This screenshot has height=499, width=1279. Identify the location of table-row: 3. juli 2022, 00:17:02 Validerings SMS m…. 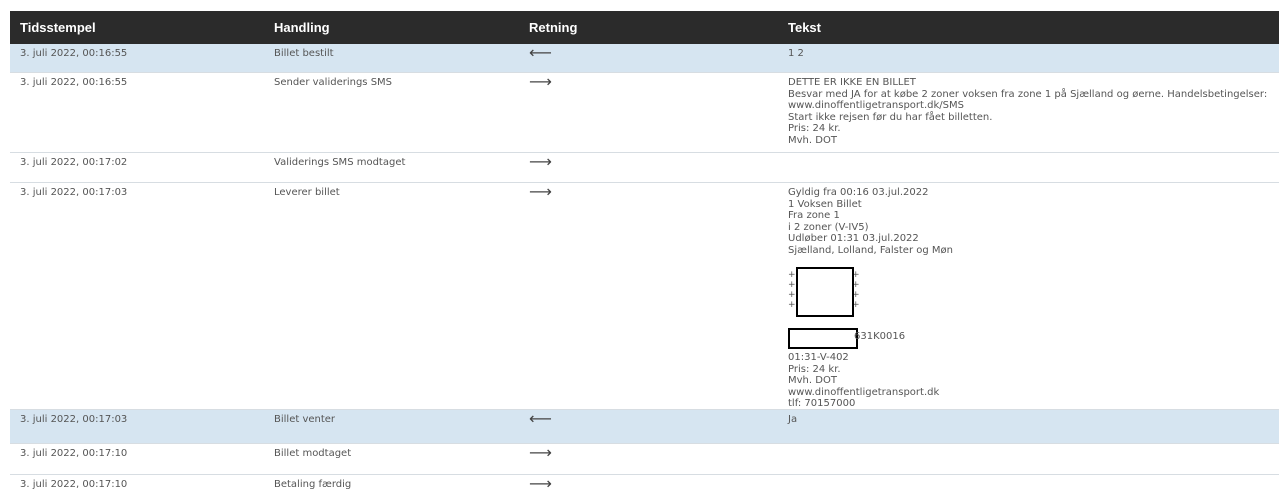
(644, 168).